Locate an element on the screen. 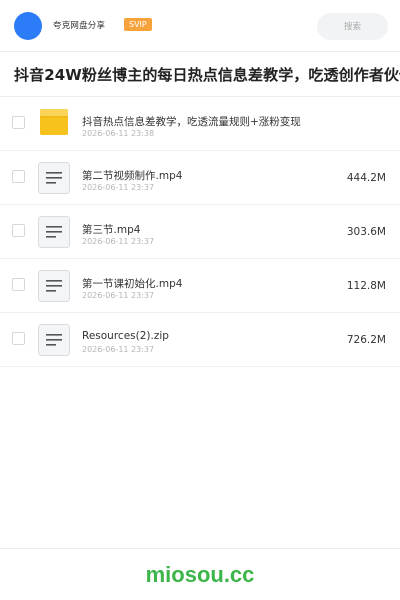 This screenshot has height=600, width=400. list-item-folder: 抖音热点信息差教学，吃透流量规则+涨粉变现 2026-06-11 23:38 is located at coordinates (200, 124).